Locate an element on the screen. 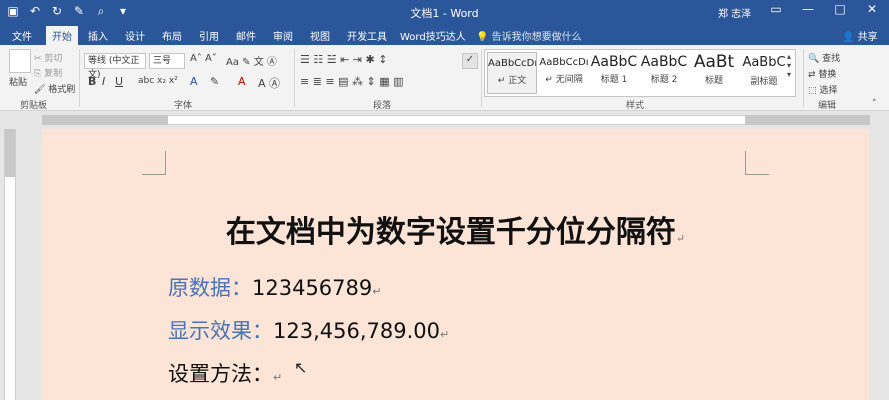 The image size is (889, 400). minimize-icon: — is located at coordinates (808, 9).